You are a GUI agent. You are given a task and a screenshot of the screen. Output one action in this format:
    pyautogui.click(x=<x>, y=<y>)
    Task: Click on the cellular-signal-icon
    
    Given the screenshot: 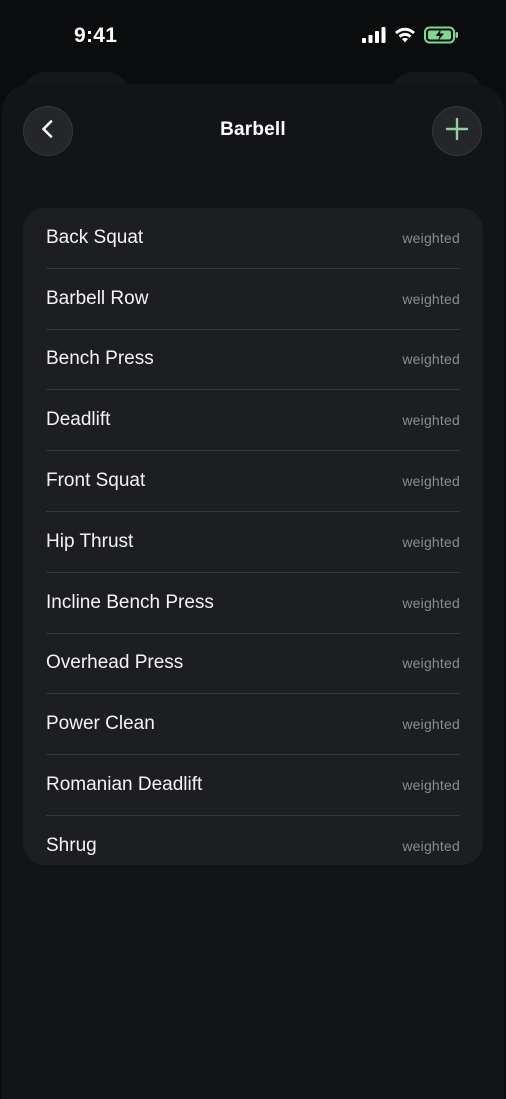 What is the action you would take?
    pyautogui.click(x=374, y=37)
    